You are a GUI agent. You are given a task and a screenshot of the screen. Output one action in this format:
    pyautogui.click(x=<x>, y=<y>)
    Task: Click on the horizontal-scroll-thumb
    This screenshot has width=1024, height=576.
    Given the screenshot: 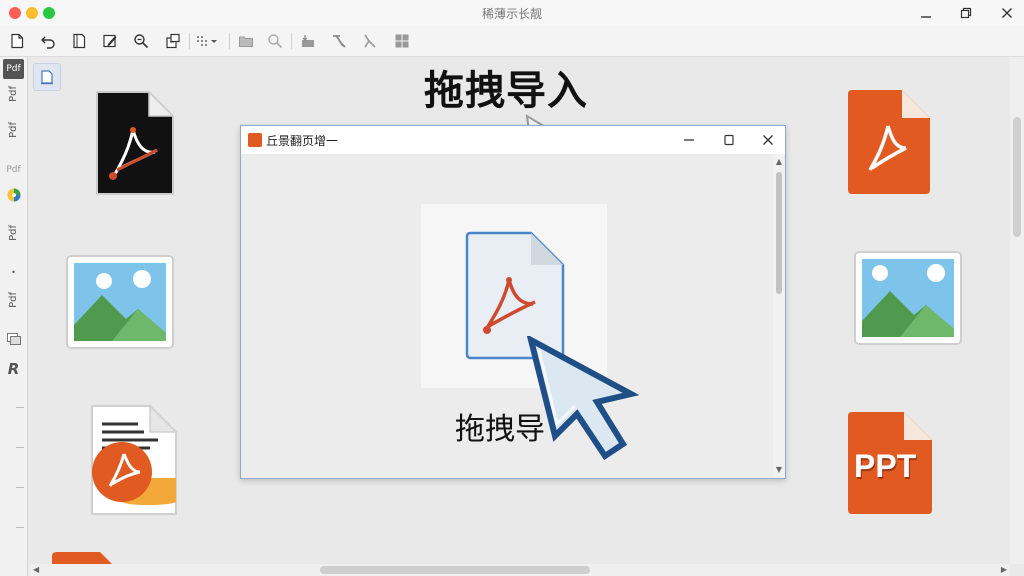 What is the action you would take?
    pyautogui.click(x=455, y=570)
    